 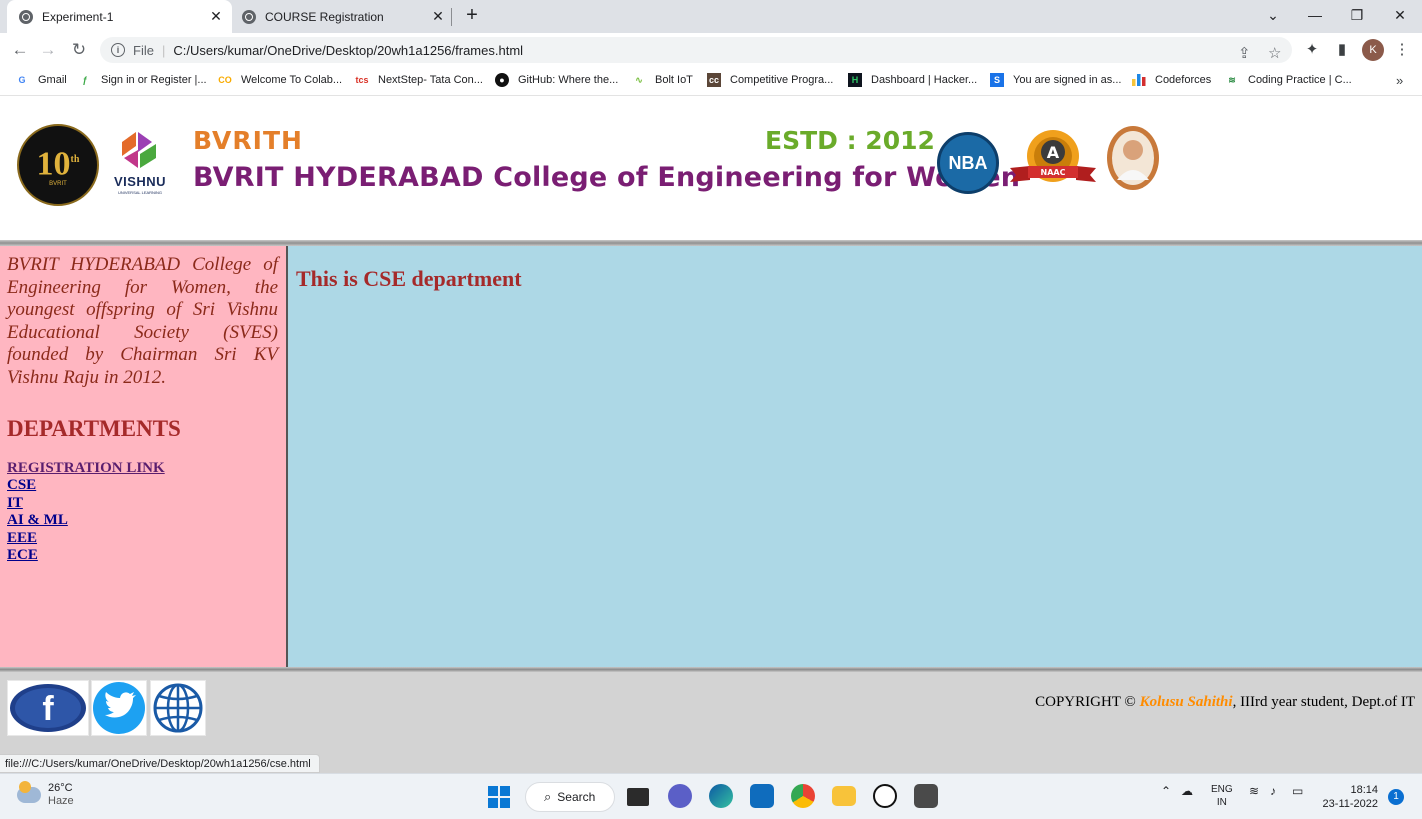 I want to click on website-link, so click(x=178, y=708).